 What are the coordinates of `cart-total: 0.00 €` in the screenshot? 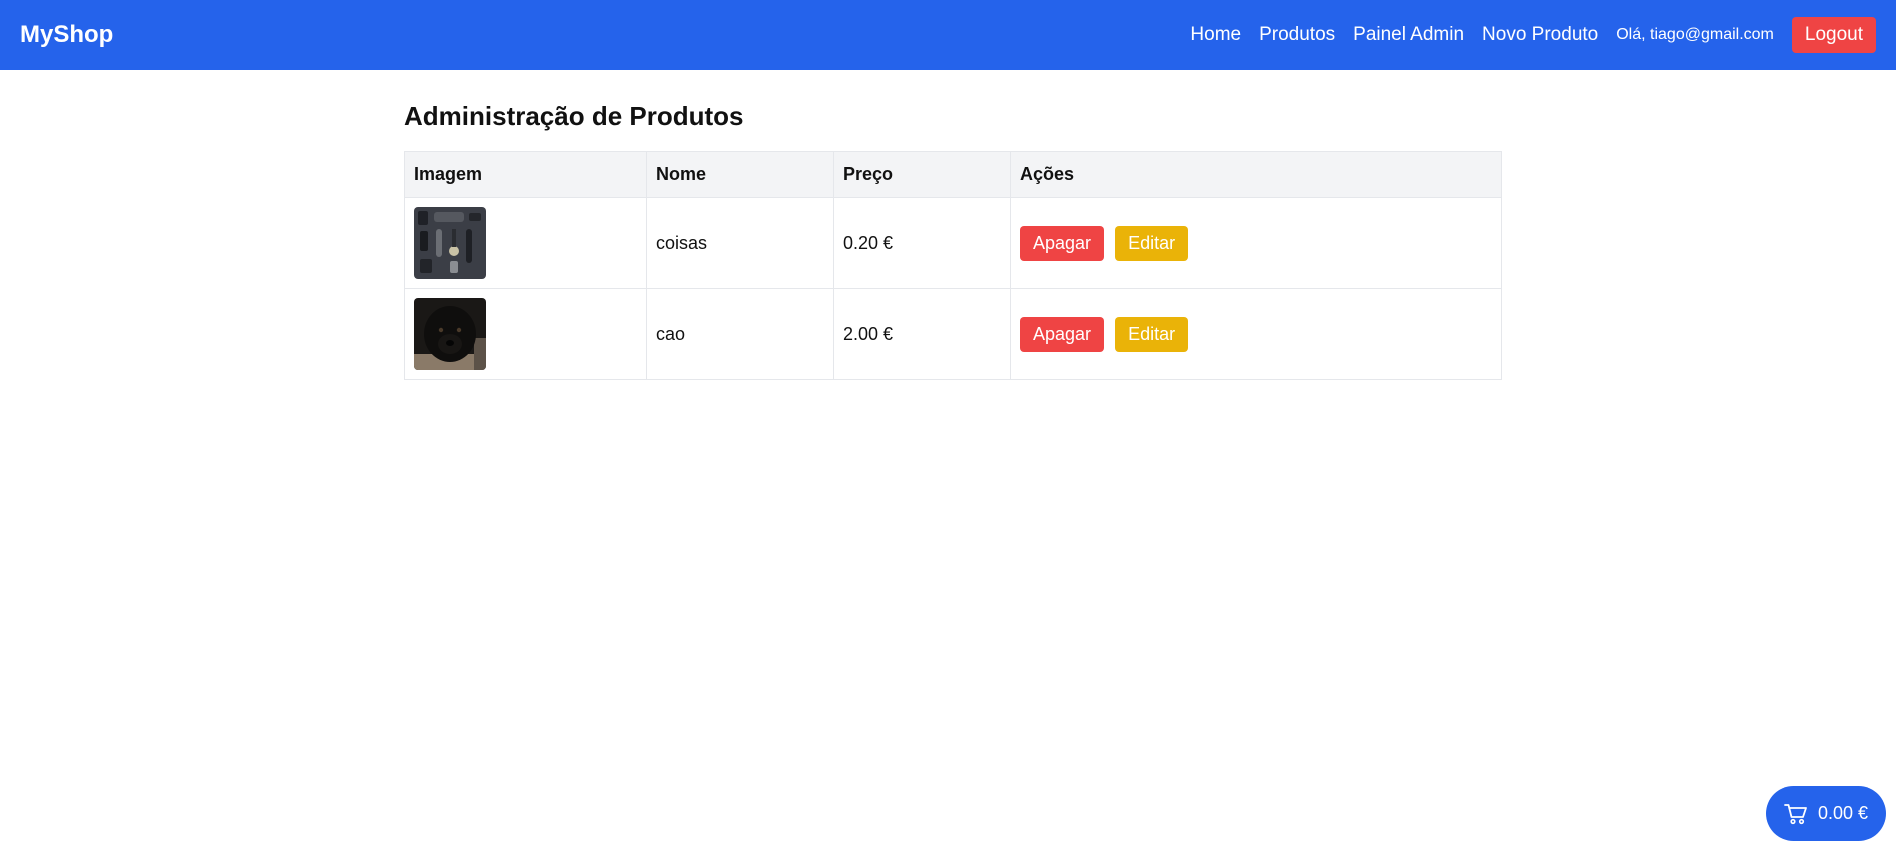 It's located at (1843, 813).